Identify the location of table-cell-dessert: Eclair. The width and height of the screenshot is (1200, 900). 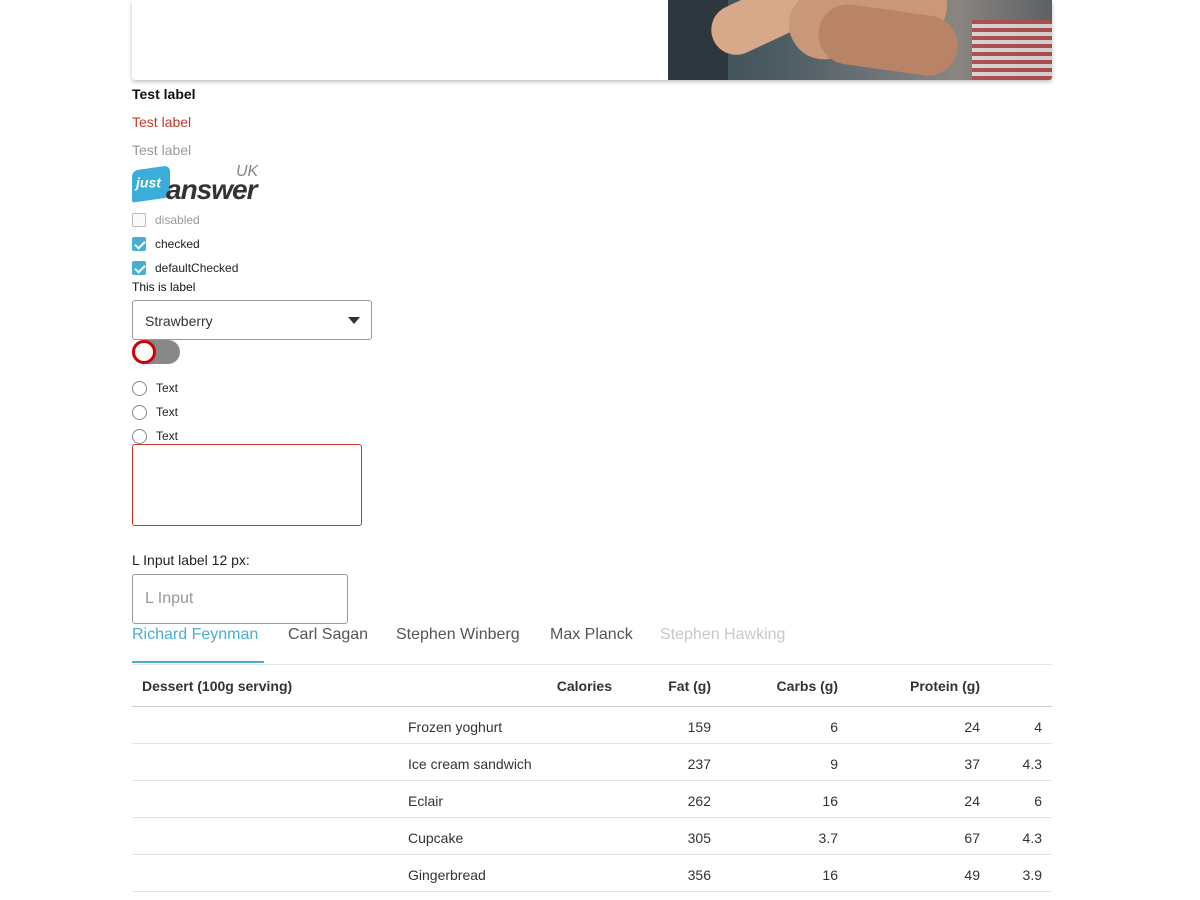
(426, 801).